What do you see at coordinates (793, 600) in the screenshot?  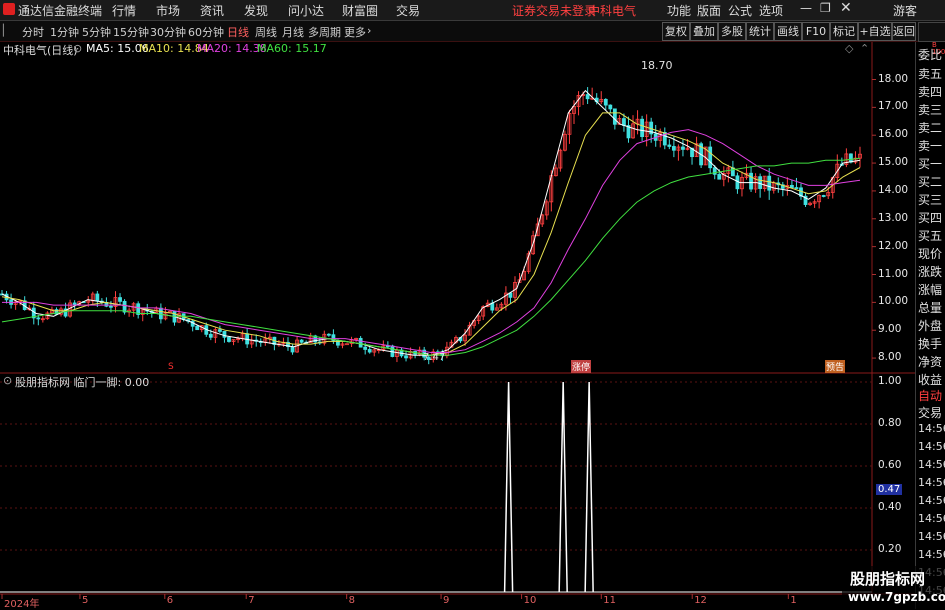 I see `x-tick-label: 1` at bounding box center [793, 600].